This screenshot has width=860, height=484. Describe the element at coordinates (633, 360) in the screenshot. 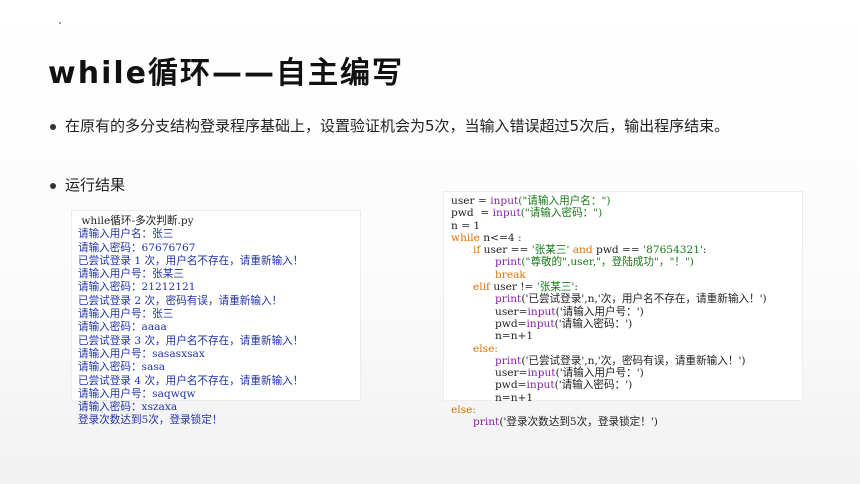

I see `code-token: ('已尝试登录',n,'次，密码有误，请重新输入！')` at that location.